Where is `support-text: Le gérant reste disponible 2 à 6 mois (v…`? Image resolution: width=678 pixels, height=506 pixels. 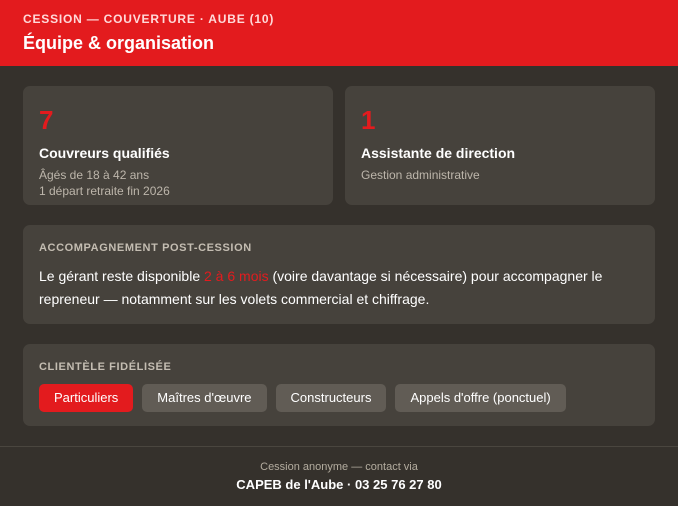
support-text: Le gérant reste disponible 2 à 6 mois (v… is located at coordinates (339, 288).